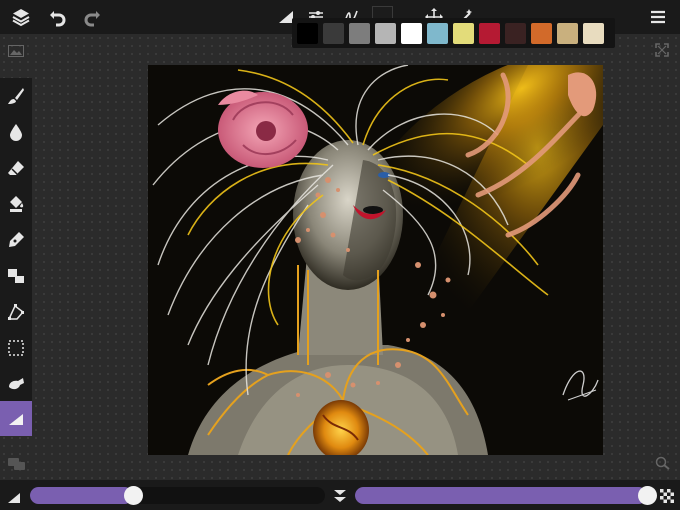  I want to click on color-palette-popup, so click(453, 33).